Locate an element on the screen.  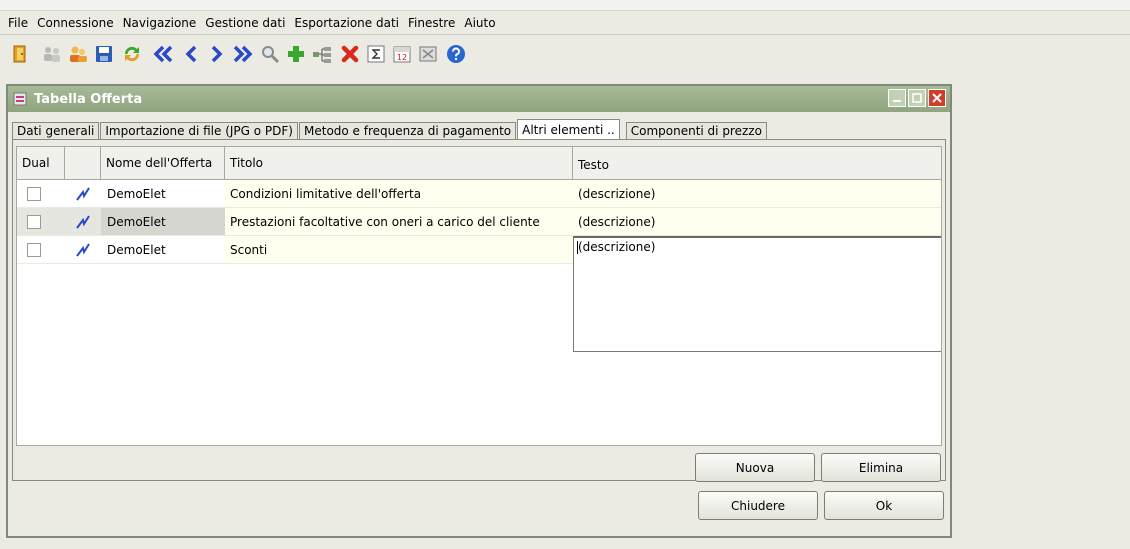
menu-navigazione: Navigazione is located at coordinates (160, 23).